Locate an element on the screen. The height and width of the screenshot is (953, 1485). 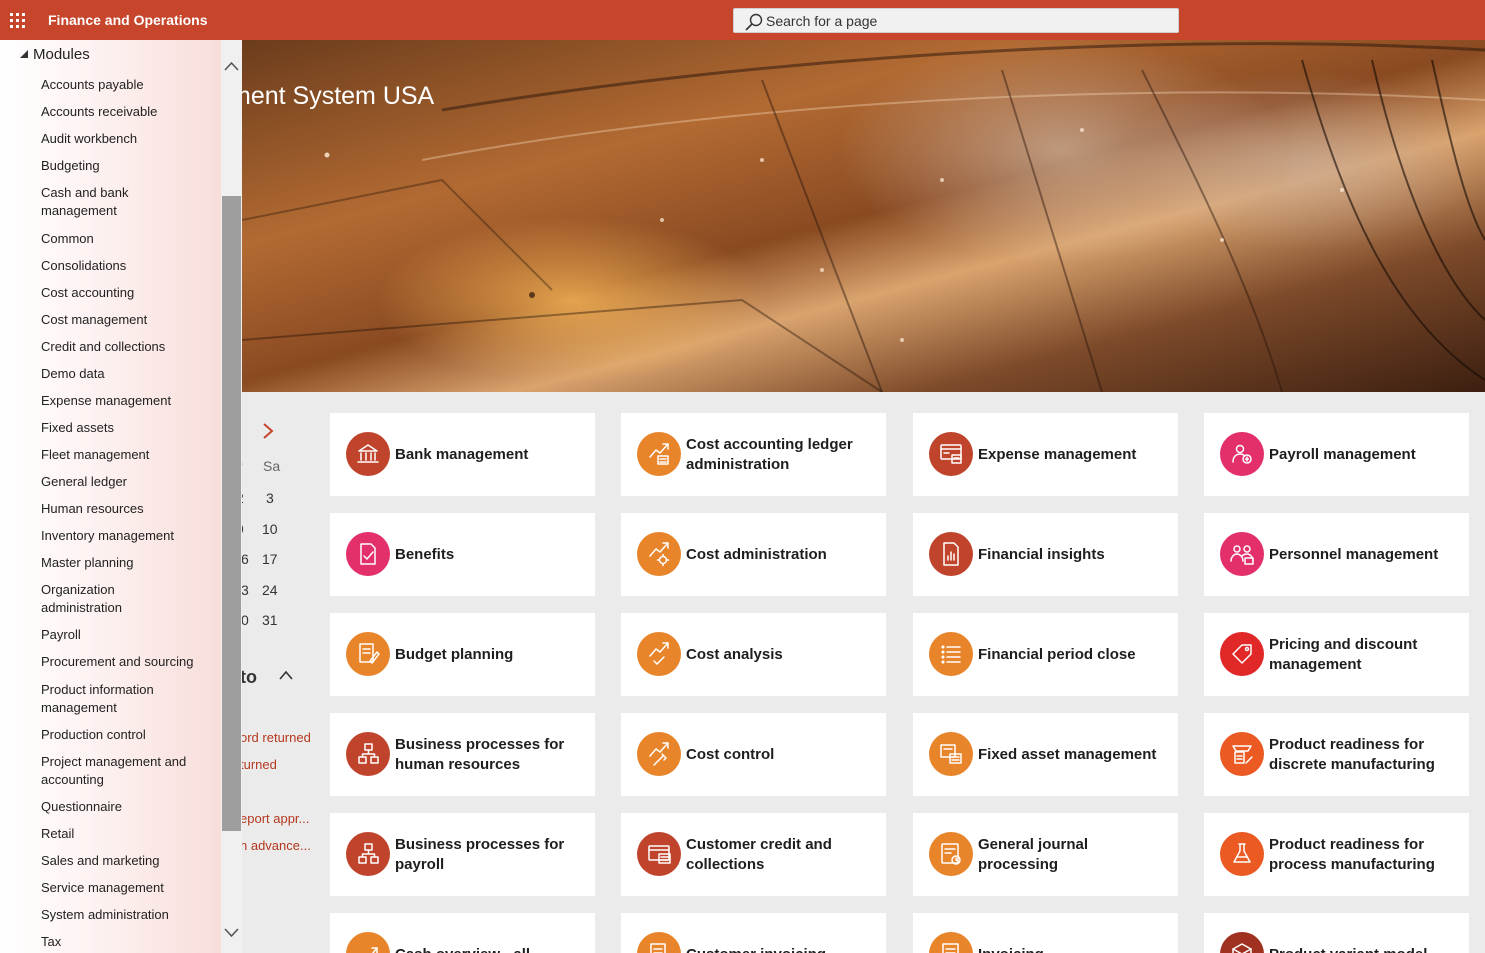
nav-item-module: Accounts receivable is located at coordinates (129, 112).